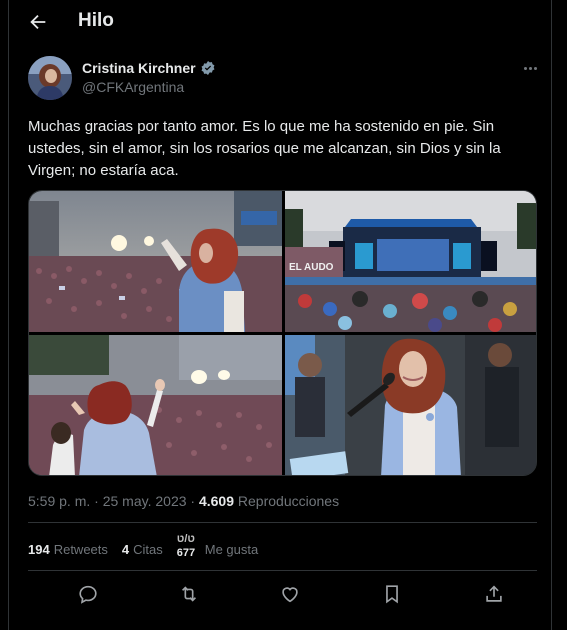 This screenshot has height=630, width=567. Describe the element at coordinates (88, 594) in the screenshot. I see `reply-icon` at that location.